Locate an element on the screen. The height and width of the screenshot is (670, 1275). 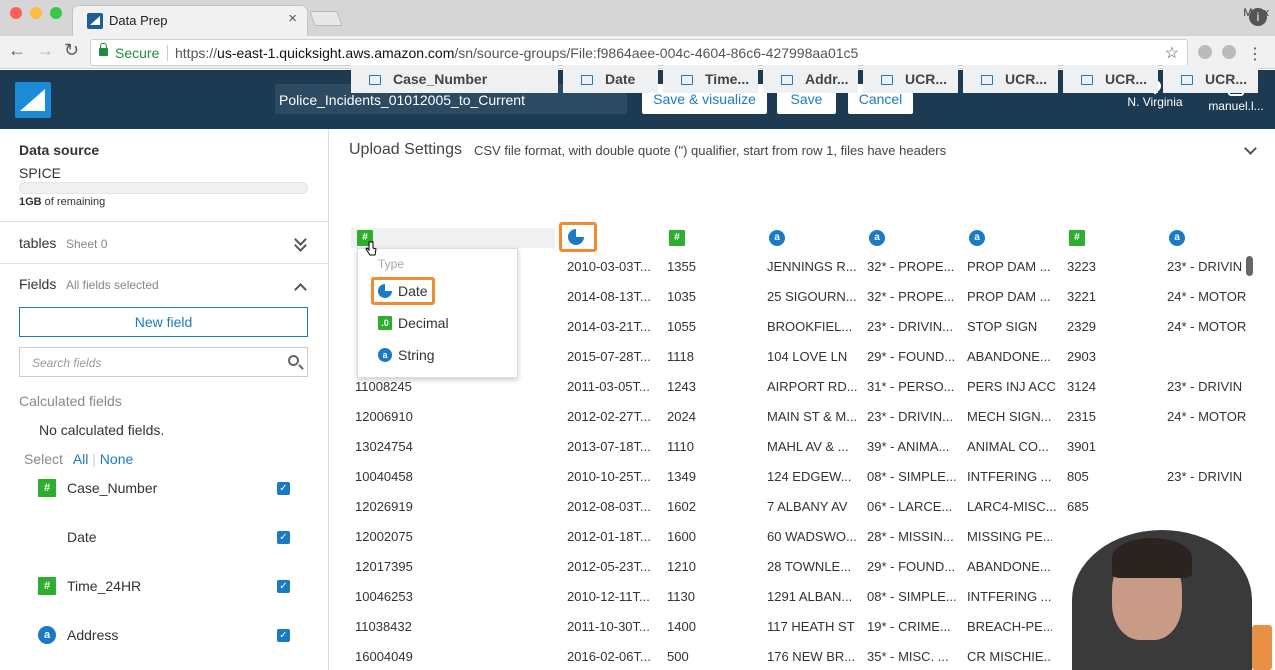
quicksight-logo-icon is located at coordinates (33, 100).